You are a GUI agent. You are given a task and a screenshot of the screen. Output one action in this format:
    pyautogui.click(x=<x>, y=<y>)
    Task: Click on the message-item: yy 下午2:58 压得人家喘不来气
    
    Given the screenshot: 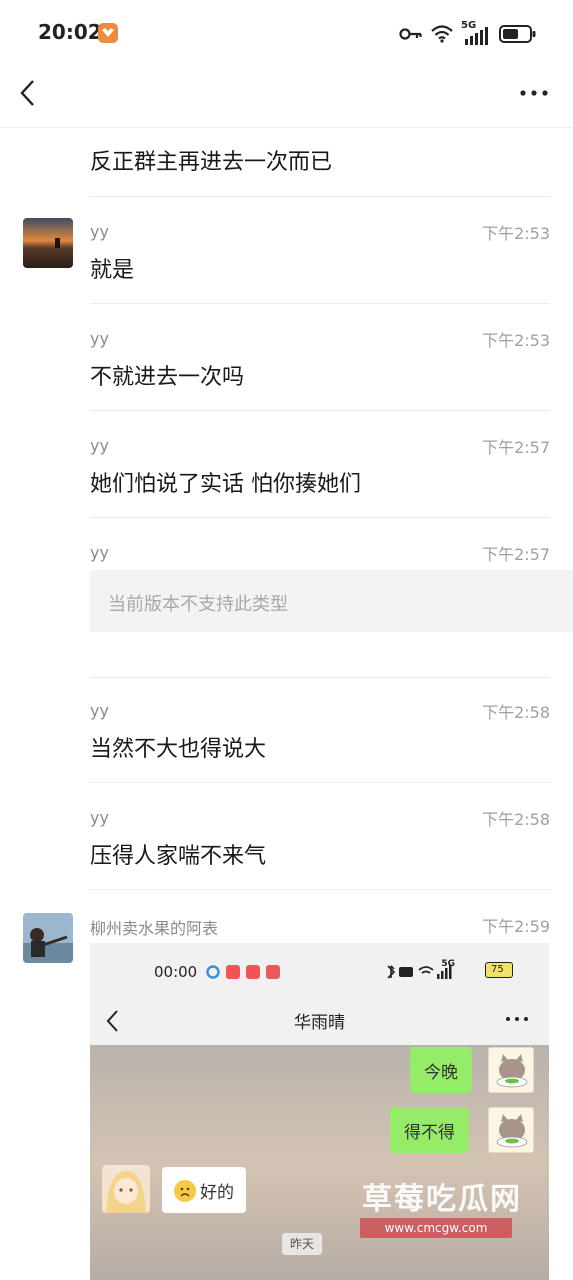 What is the action you would take?
    pyautogui.click(x=286, y=837)
    